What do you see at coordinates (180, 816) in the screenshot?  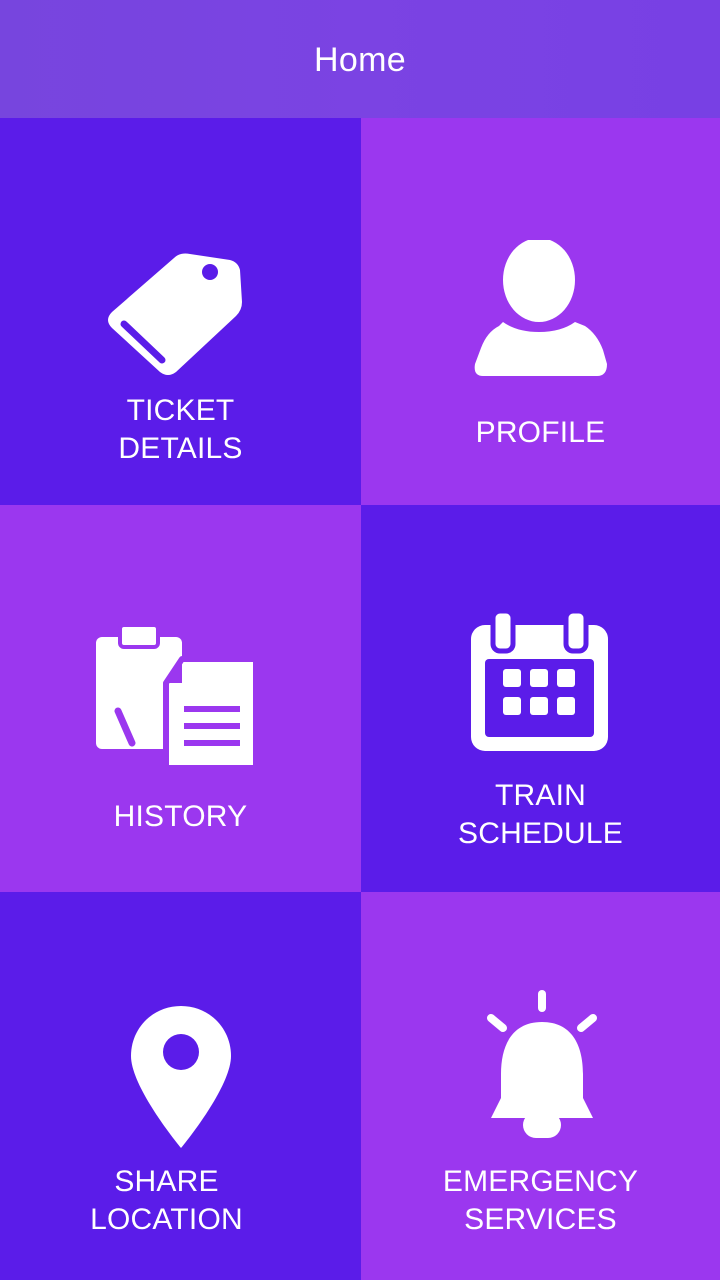 I see `tile-label: HISTORY` at bounding box center [180, 816].